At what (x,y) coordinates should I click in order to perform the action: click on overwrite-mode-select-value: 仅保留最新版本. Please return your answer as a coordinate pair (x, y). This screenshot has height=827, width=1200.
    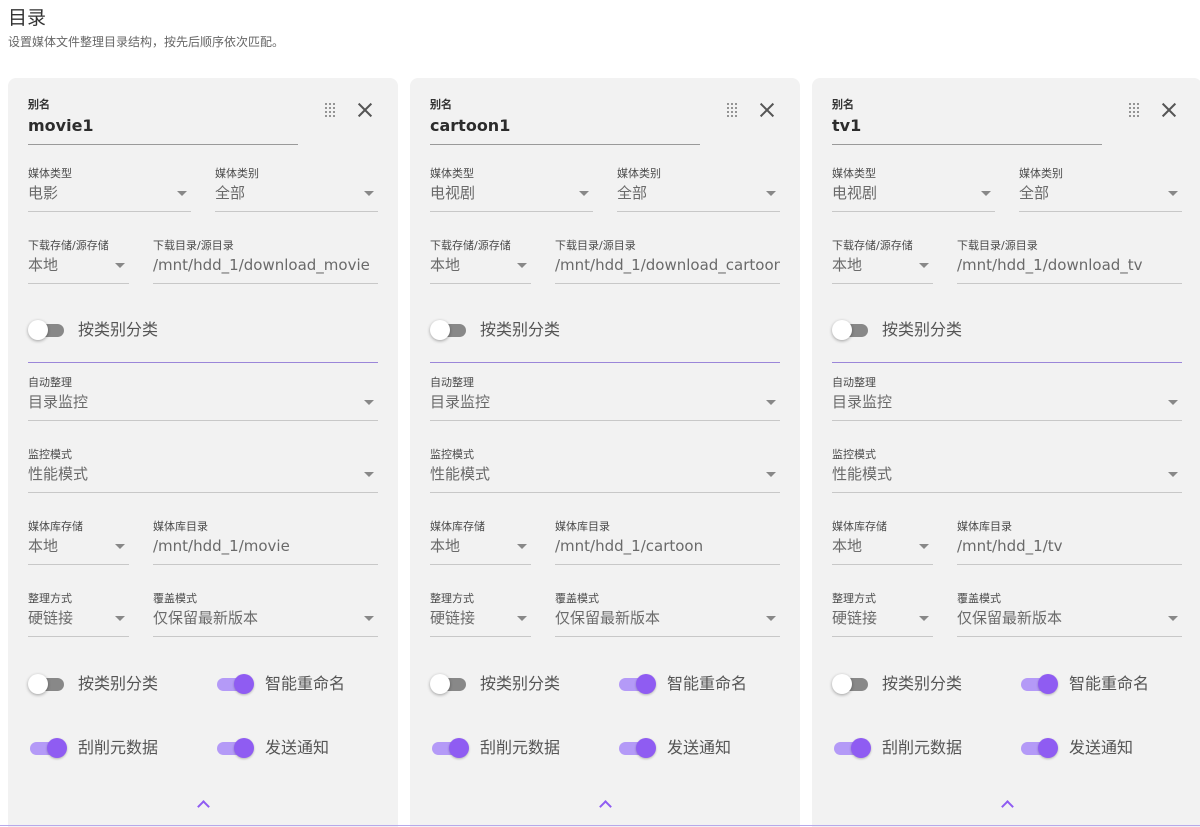
    Looking at the image, I should click on (608, 618).